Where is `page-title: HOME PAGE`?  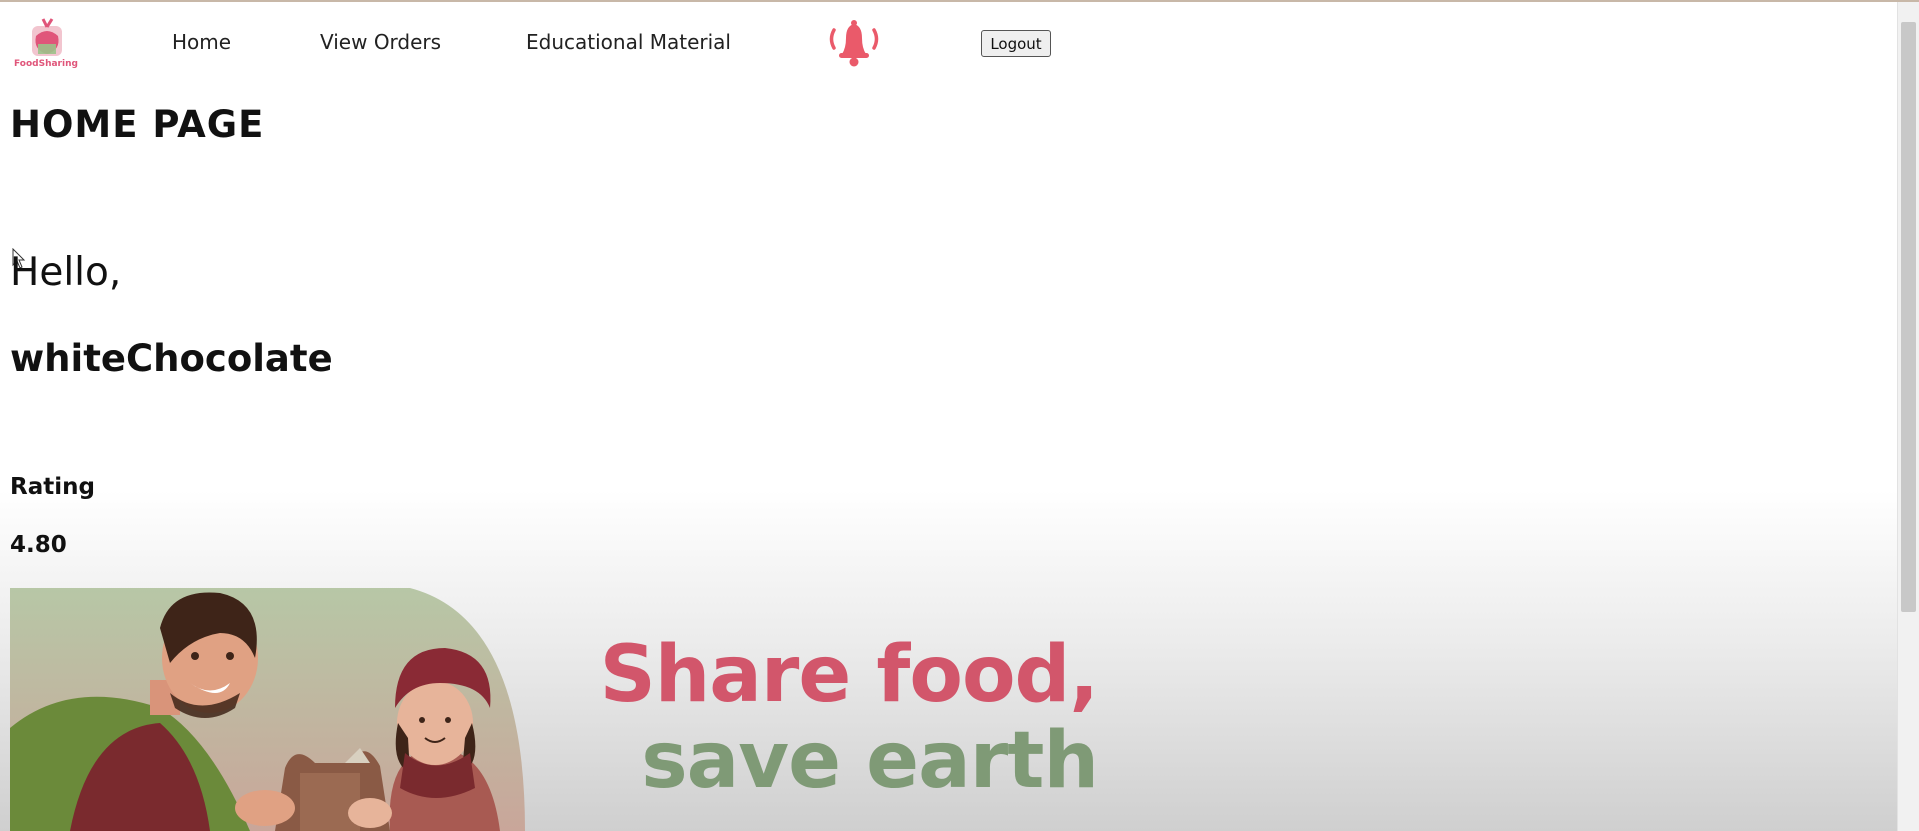
page-title: HOME PAGE is located at coordinates (137, 124).